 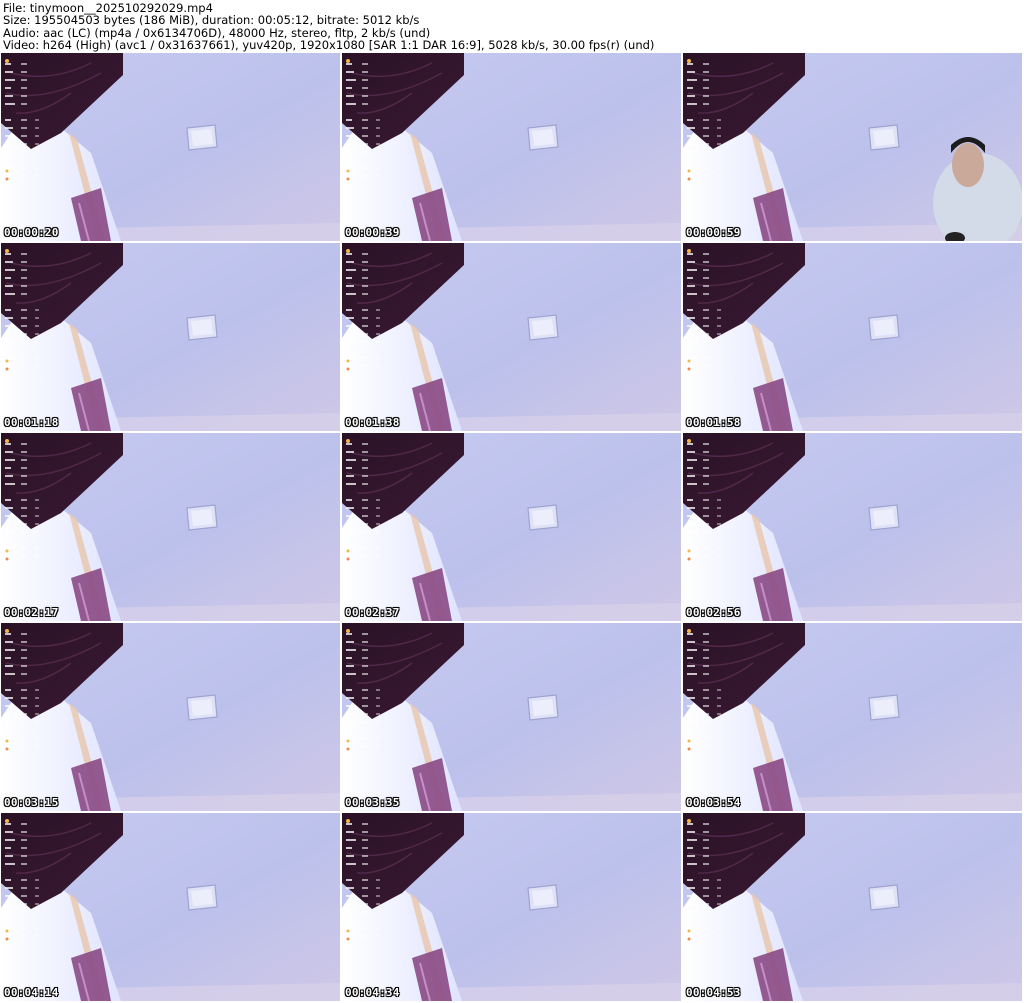 I want to click on thumbnail-timestamp: 00:01:38, so click(x=372, y=422).